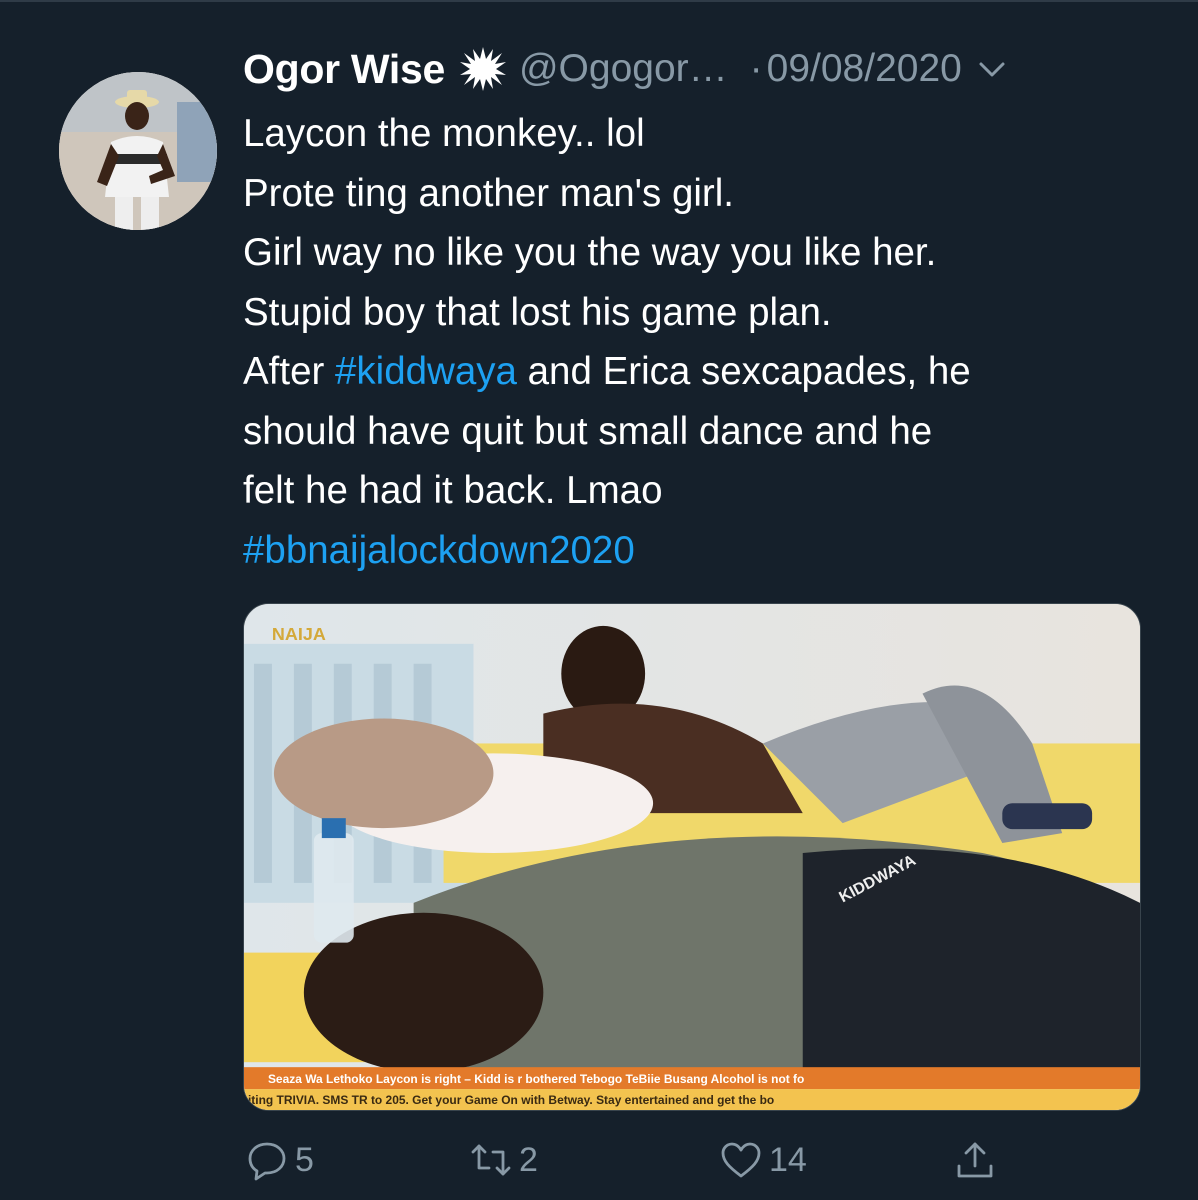 The height and width of the screenshot is (1200, 1198). I want to click on heart-icon, so click(741, 1160).